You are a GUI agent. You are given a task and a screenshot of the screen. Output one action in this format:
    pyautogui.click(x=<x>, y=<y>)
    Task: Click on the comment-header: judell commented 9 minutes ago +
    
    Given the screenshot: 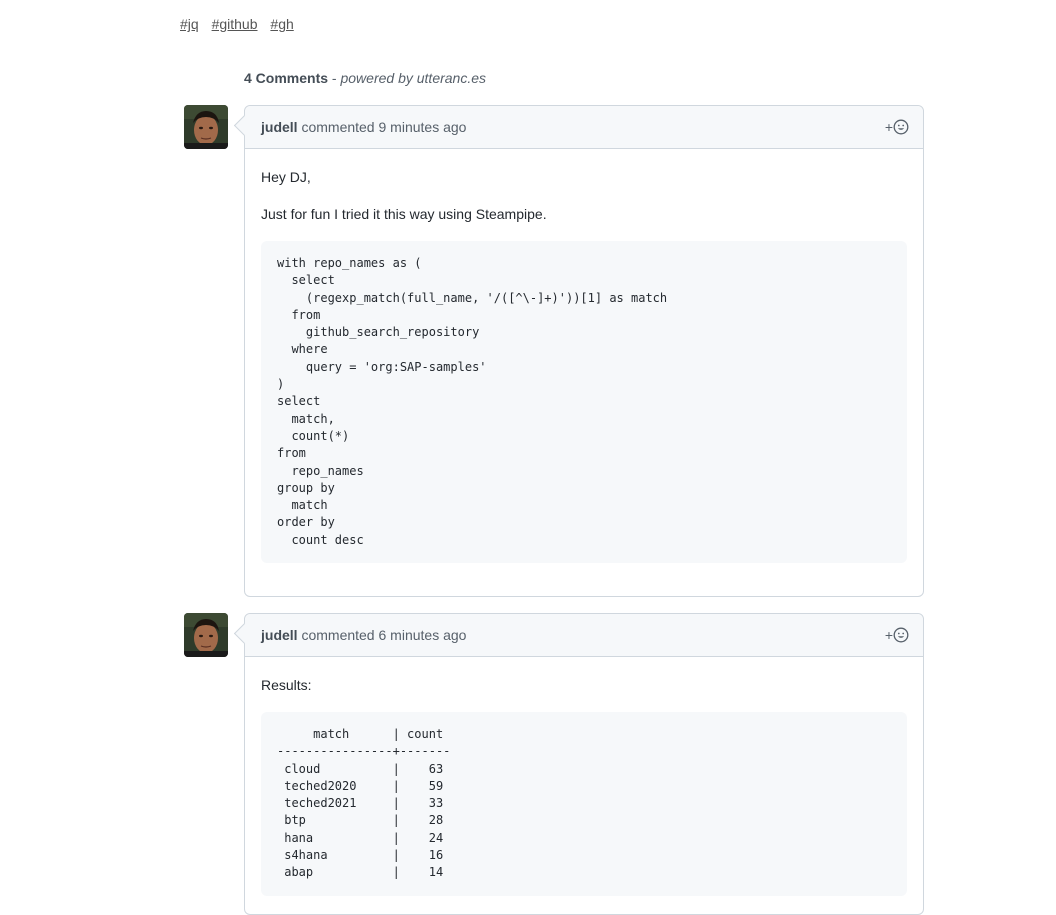 What is the action you would take?
    pyautogui.click(x=584, y=127)
    